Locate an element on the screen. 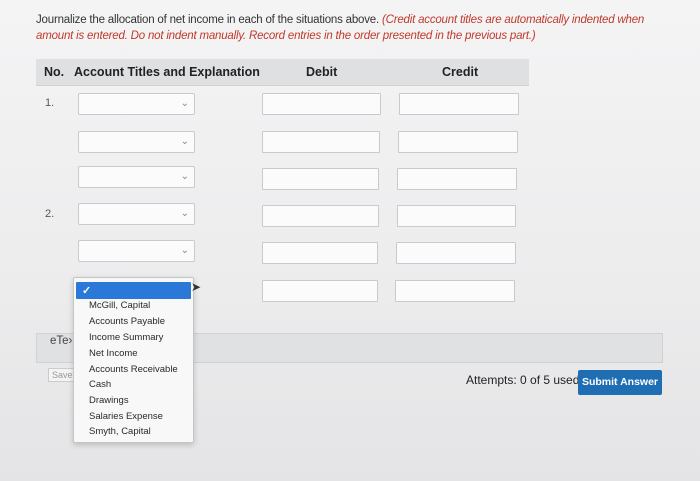 The width and height of the screenshot is (700, 481). entry-number: 1. is located at coordinates (50, 103).